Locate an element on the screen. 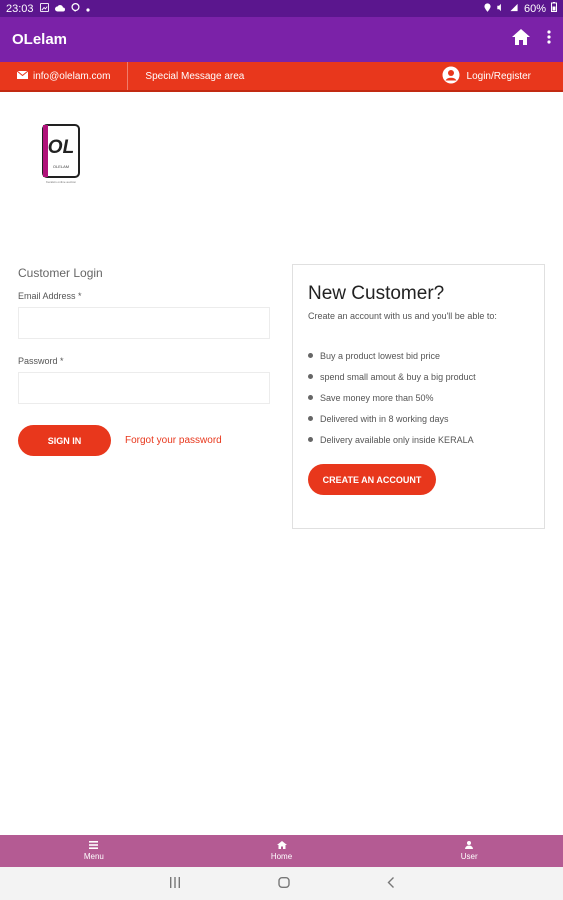 Image resolution: width=563 pixels, height=900 pixels. list-item: Save money more than 50% is located at coordinates (418, 397).